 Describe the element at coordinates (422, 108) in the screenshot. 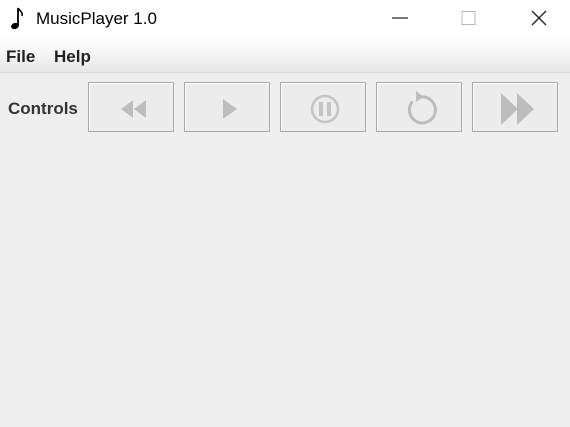

I see `repeat-icon` at that location.